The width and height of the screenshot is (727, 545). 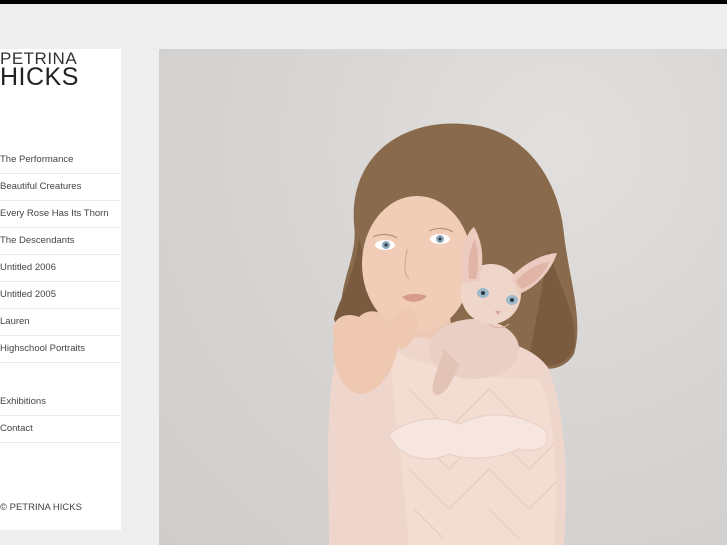 I want to click on nav-item-contact: Contact, so click(x=60, y=429).